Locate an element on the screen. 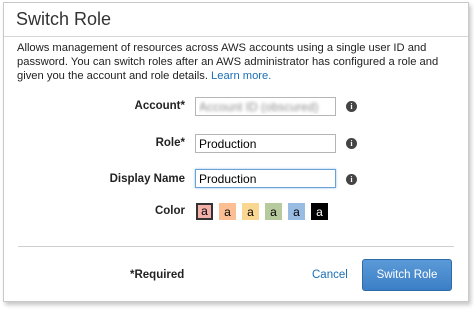 Image resolution: width=474 pixels, height=310 pixels. dialog-title: Switch Role is located at coordinates (64, 19).